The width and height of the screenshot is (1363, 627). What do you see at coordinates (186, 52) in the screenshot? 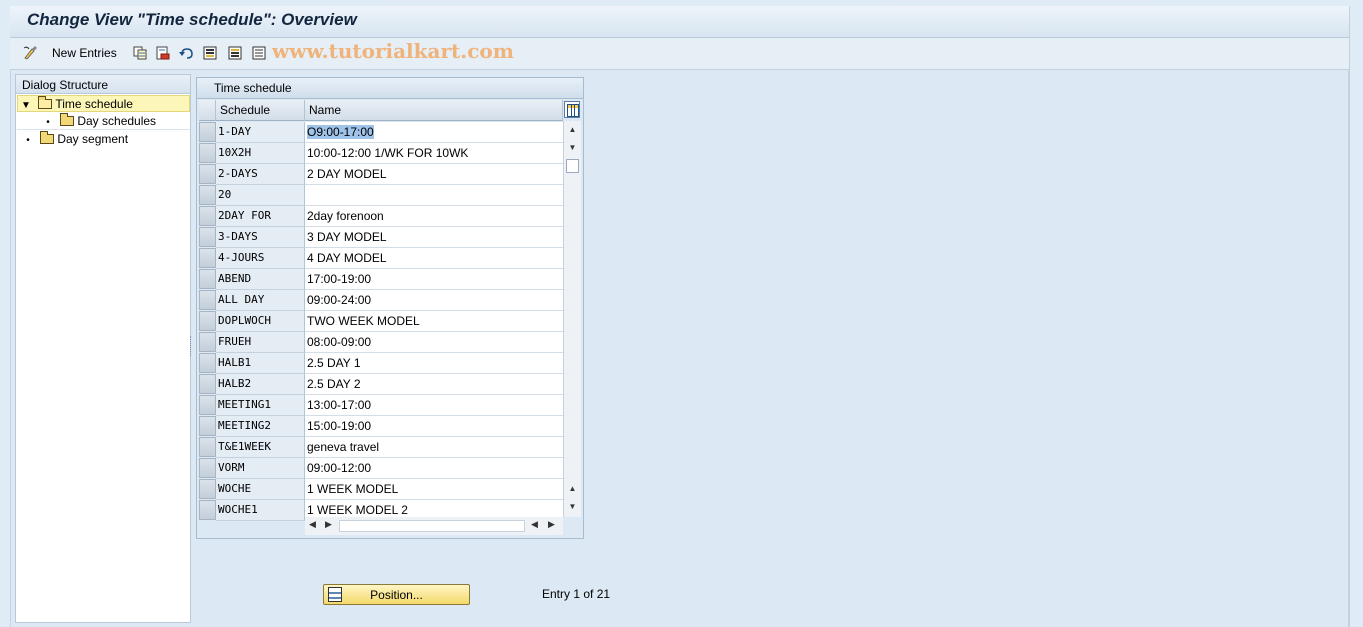
I see `undo-icon` at bounding box center [186, 52].